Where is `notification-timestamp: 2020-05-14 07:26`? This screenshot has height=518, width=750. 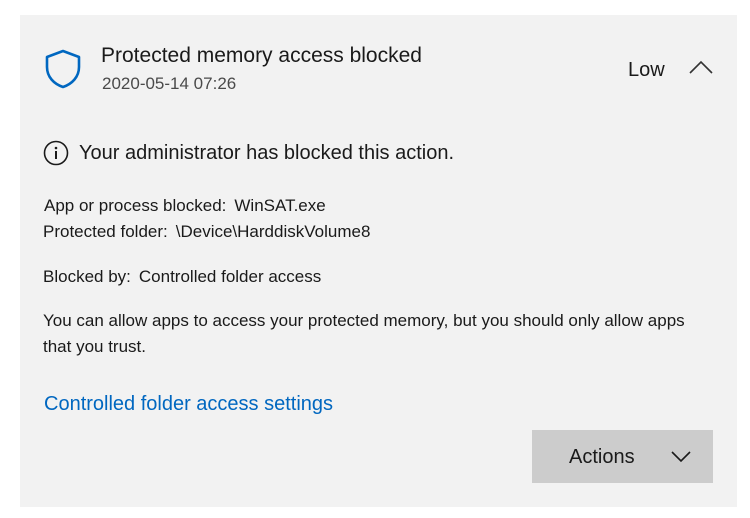
notification-timestamp: 2020-05-14 07:26 is located at coordinates (169, 83).